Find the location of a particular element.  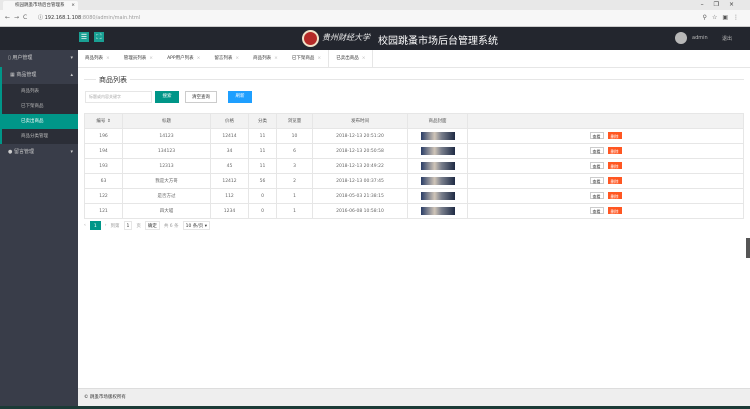

table-cell: 3 is located at coordinates (294, 166).